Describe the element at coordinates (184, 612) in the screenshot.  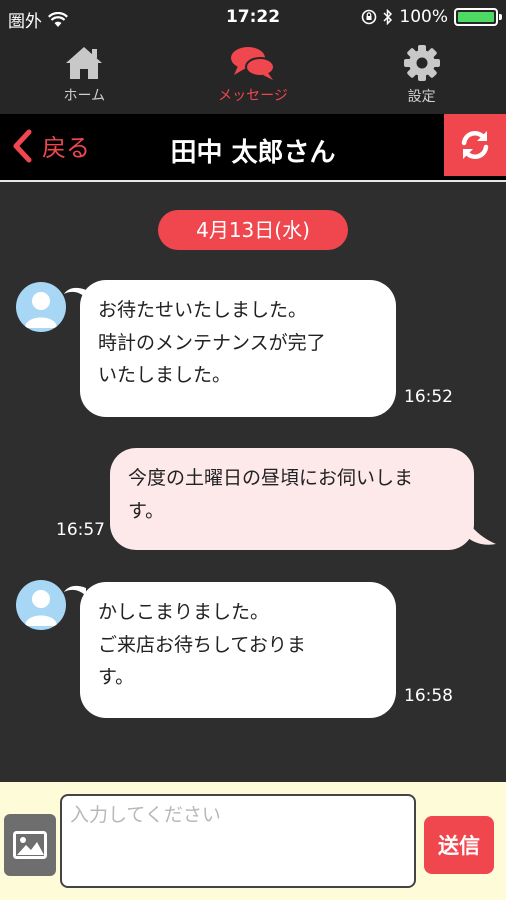
I see `message-line: かしこまりました。` at that location.